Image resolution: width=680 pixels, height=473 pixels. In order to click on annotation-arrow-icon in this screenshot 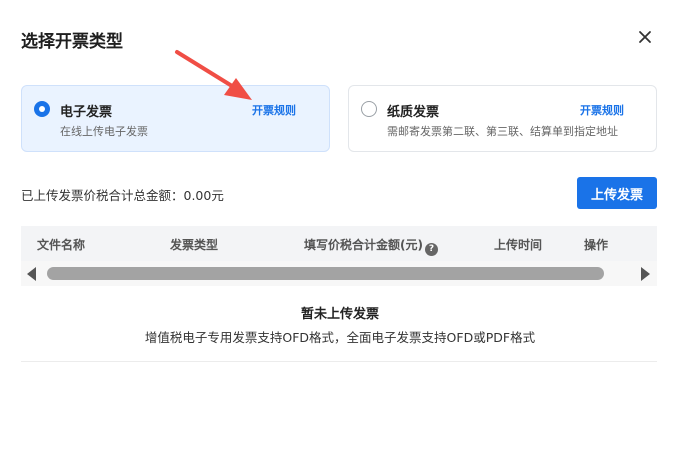, I will do `click(213, 75)`.